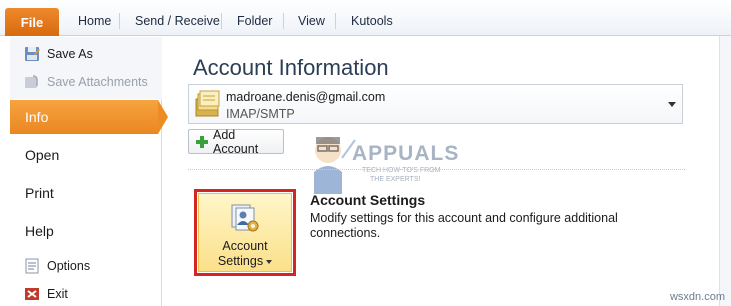 The width and height of the screenshot is (731, 306). I want to click on exit-icon, so click(32, 294).